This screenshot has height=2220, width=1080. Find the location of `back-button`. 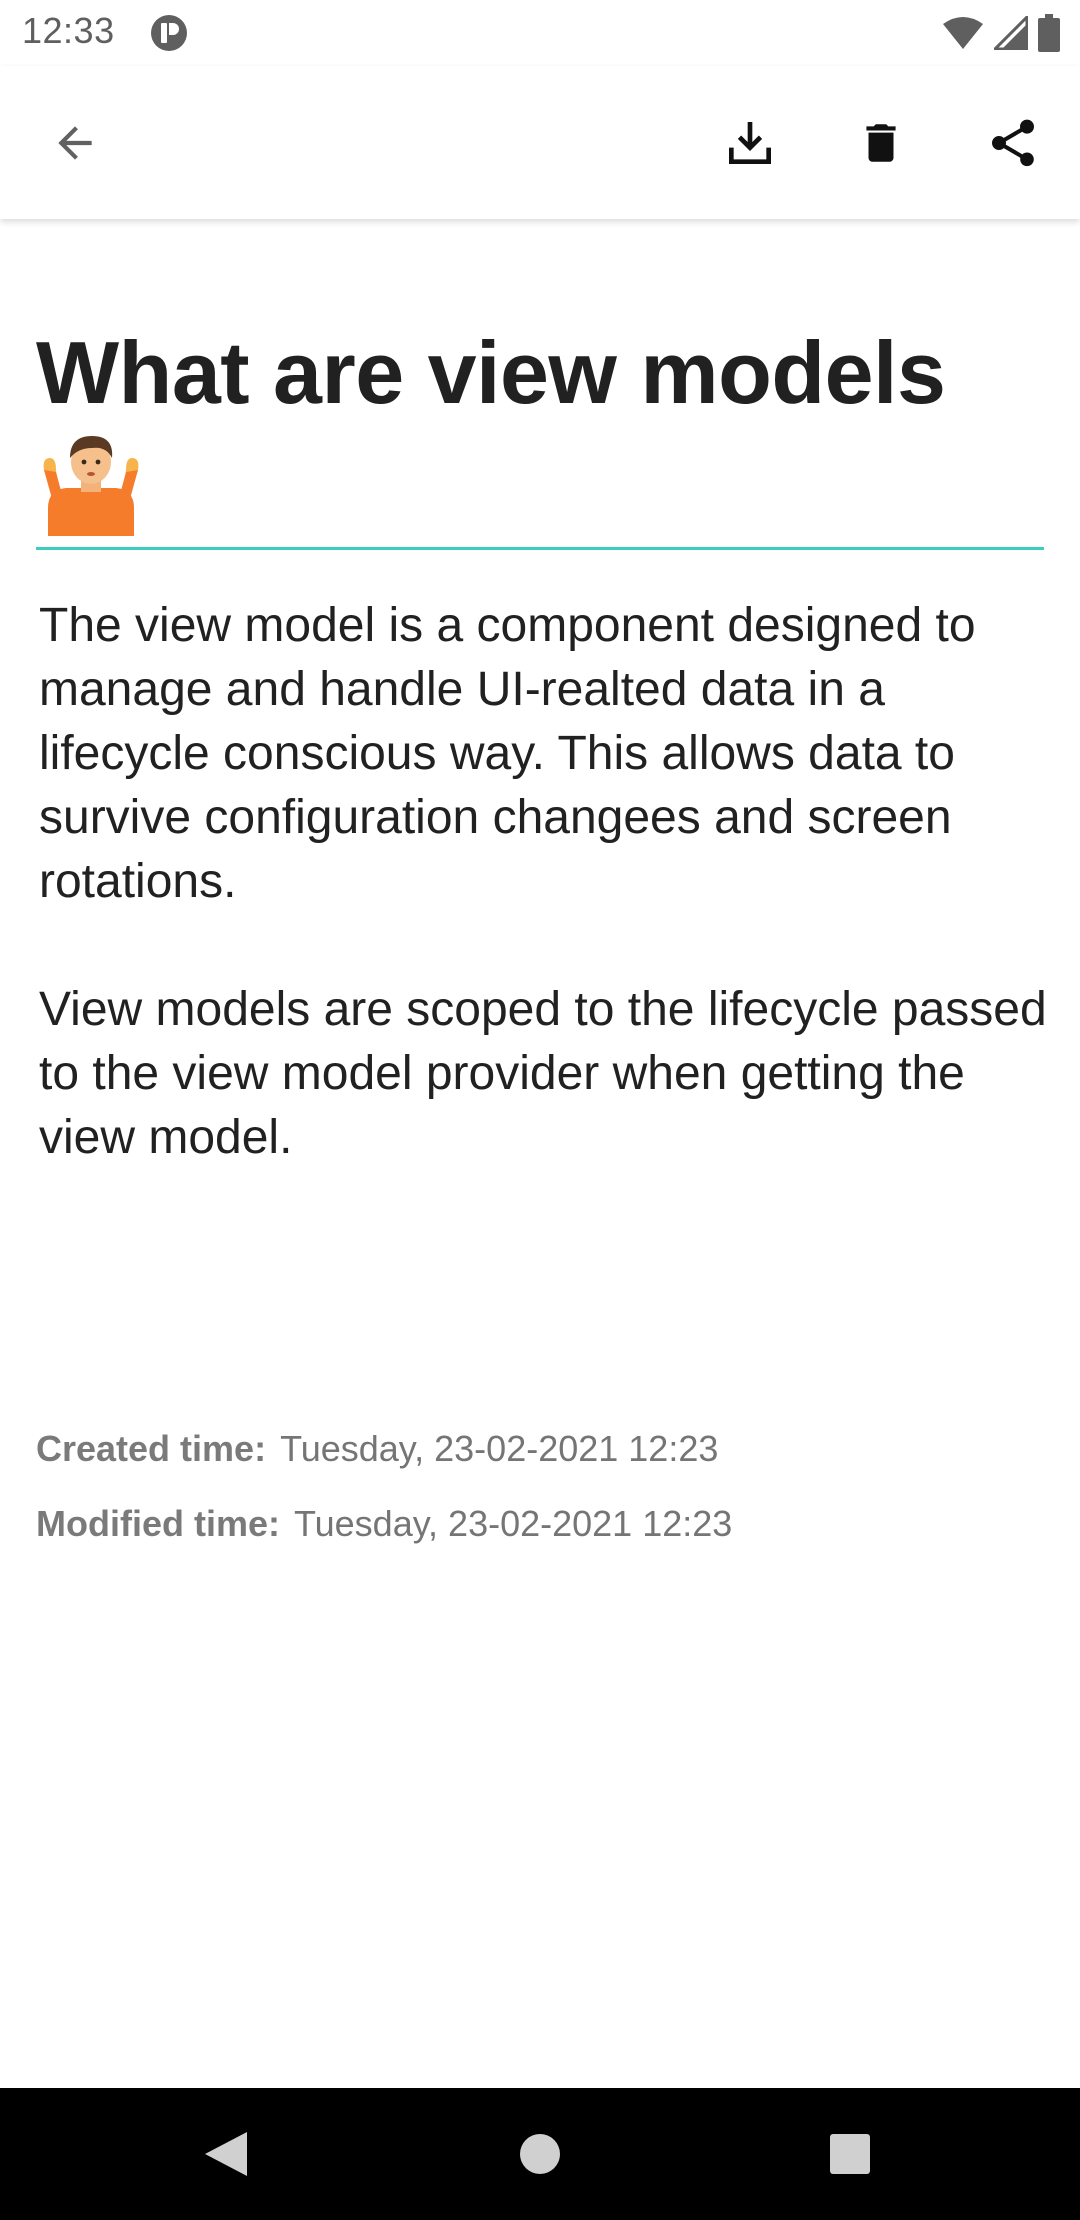

back-button is located at coordinates (75, 143).